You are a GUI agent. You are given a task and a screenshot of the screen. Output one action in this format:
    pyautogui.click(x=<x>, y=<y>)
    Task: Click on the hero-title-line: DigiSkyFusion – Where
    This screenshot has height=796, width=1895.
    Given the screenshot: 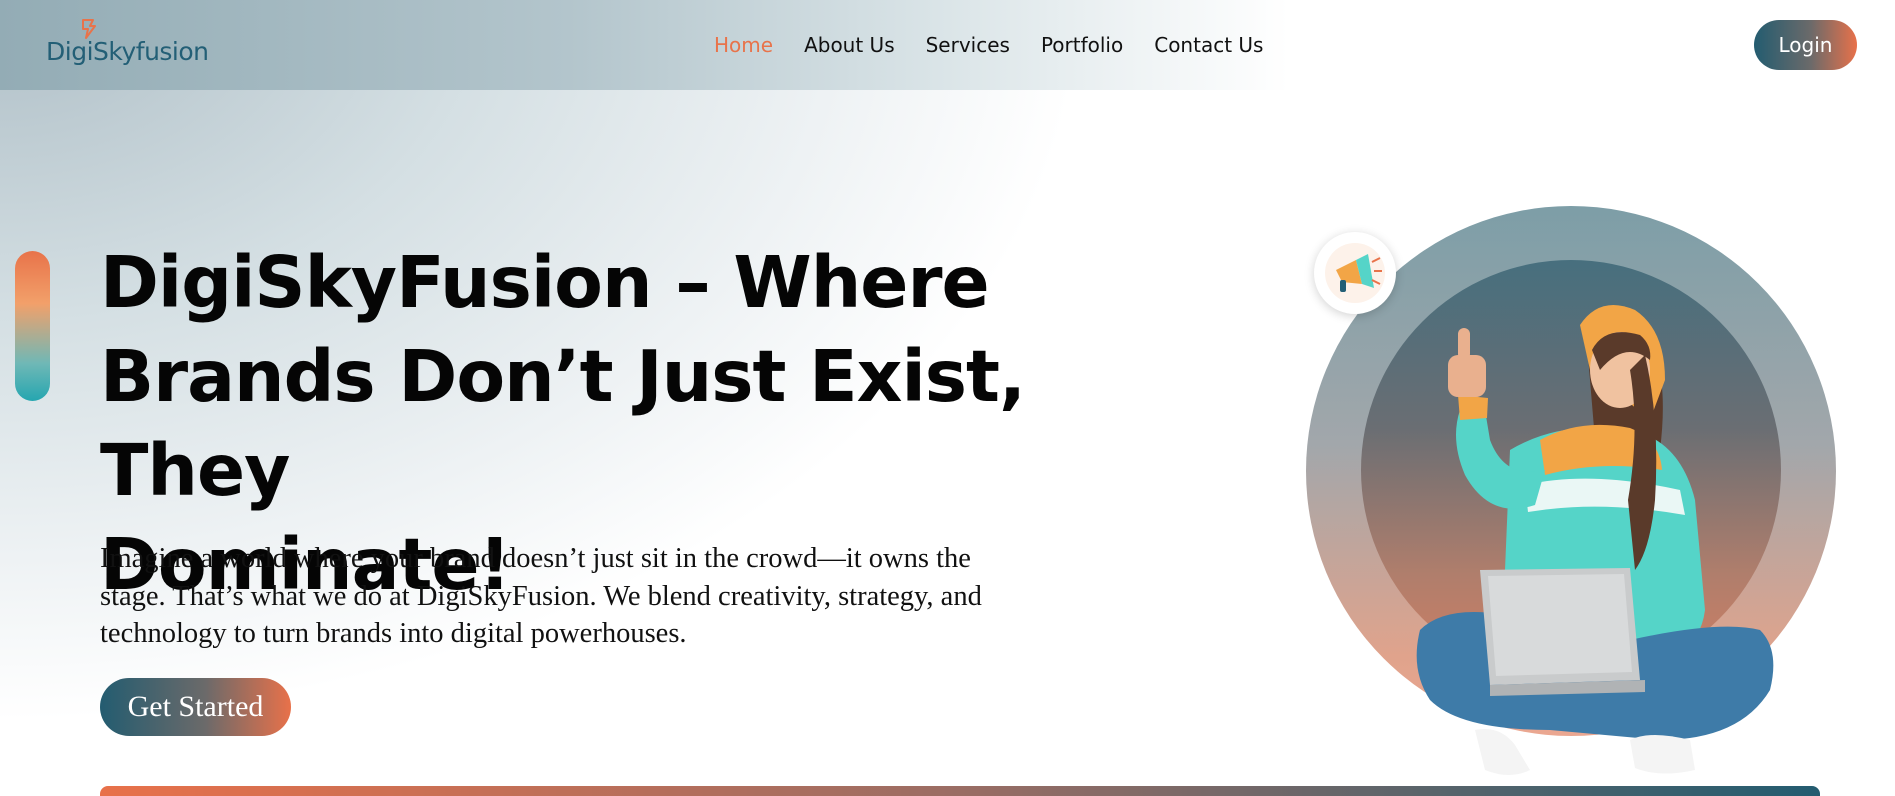 What is the action you would take?
    pyautogui.click(x=545, y=282)
    